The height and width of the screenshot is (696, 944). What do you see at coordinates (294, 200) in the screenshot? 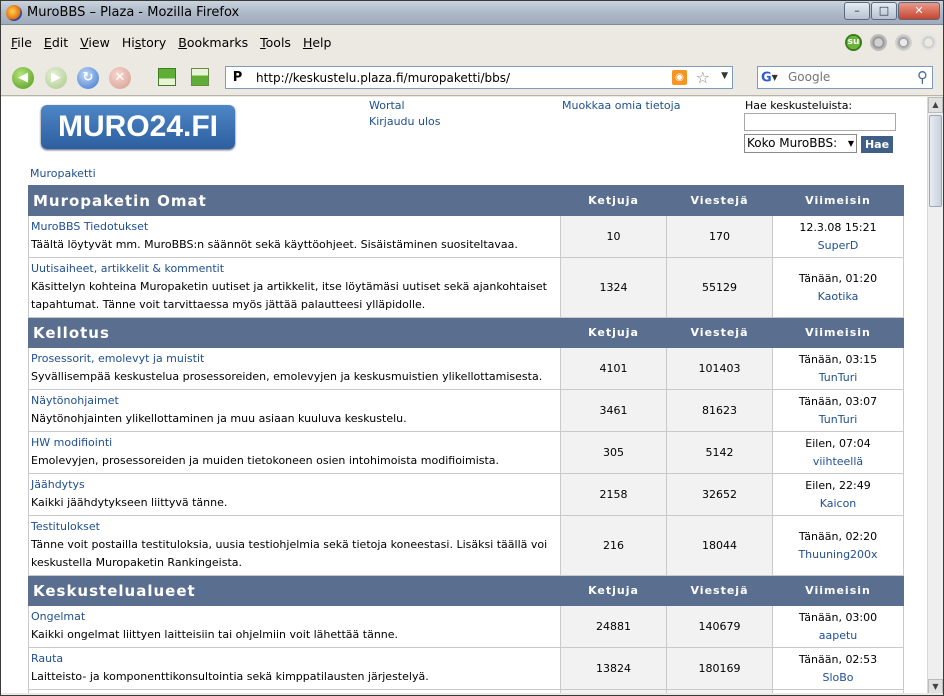
I see `section-title: Muropaketin Omat` at bounding box center [294, 200].